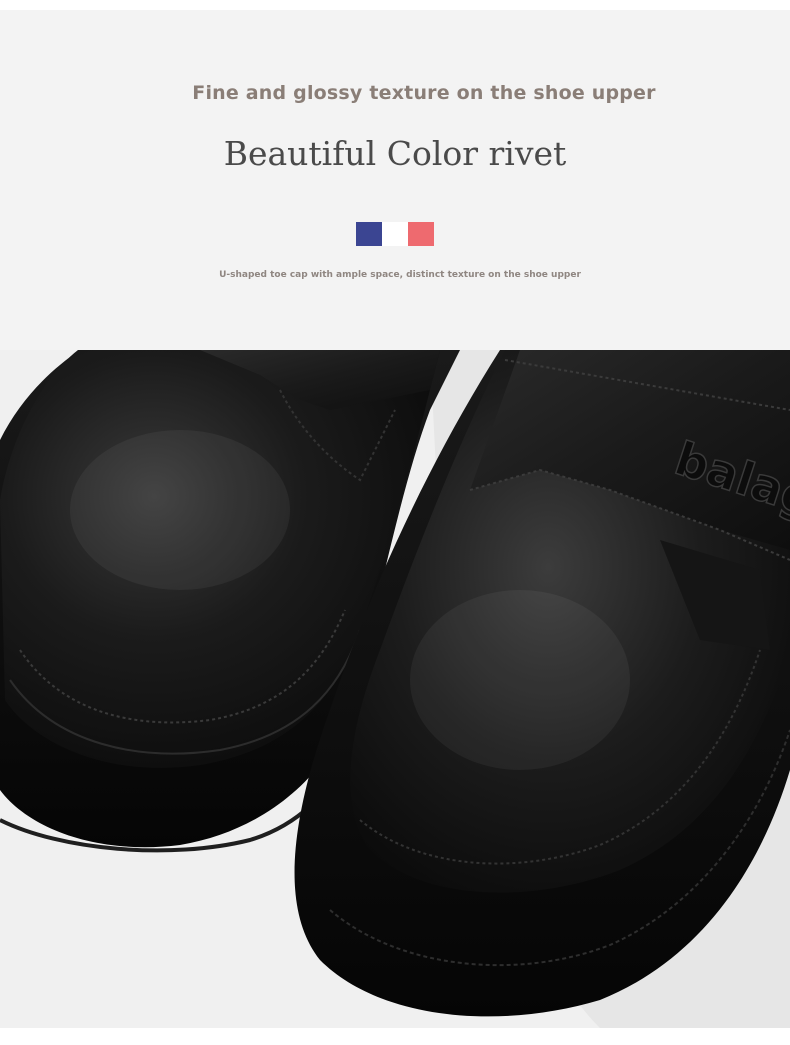  I want to click on color-swatch-white, so click(395, 234).